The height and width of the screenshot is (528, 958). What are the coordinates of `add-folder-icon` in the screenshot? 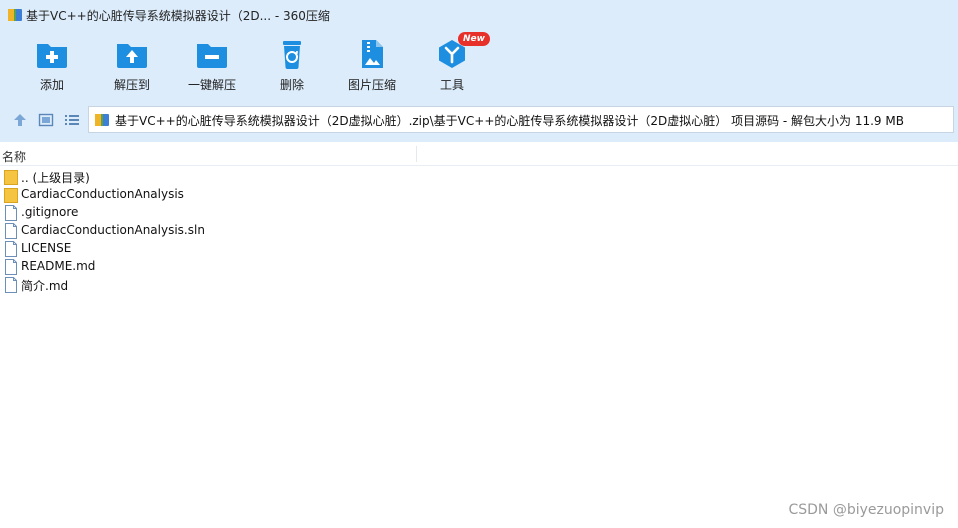 It's located at (52, 56).